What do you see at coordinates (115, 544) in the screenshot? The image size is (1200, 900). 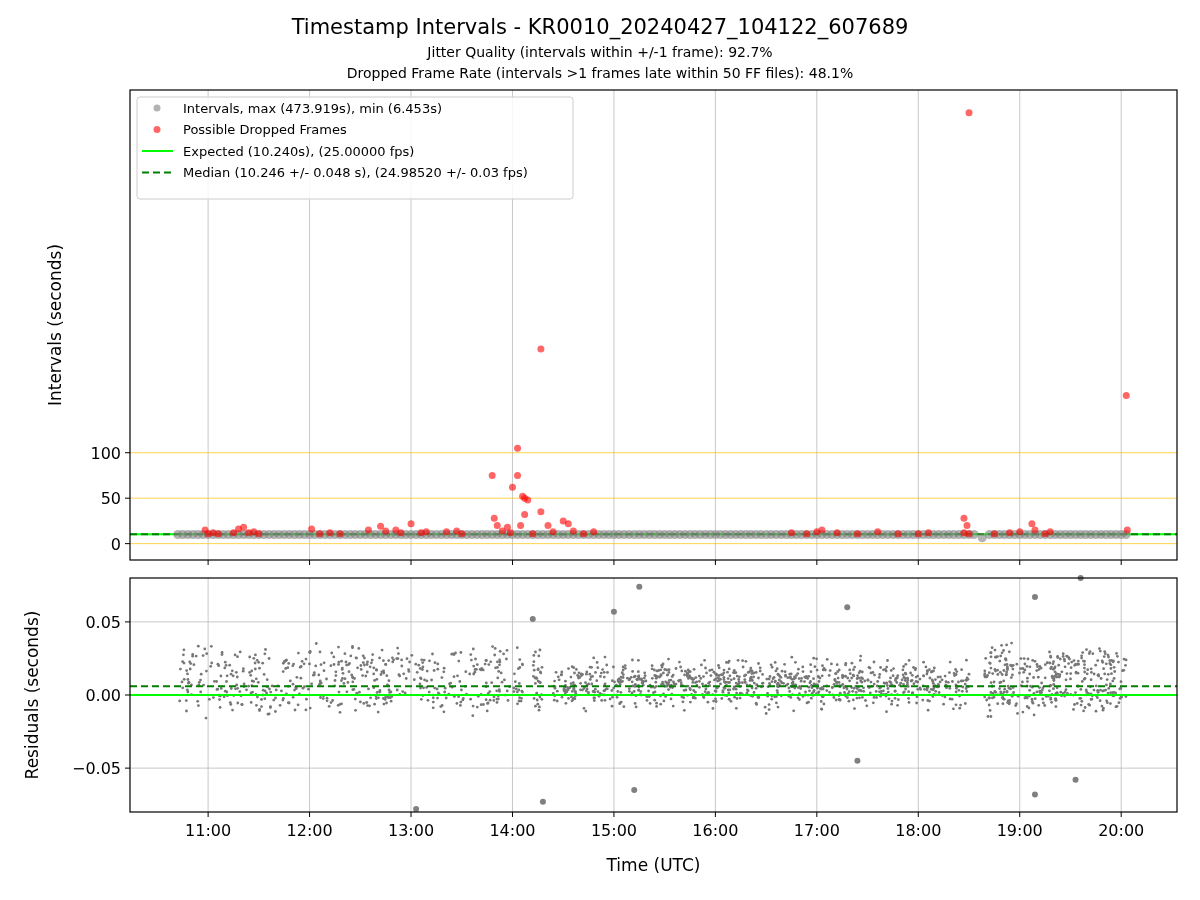 I see `y-tick-label: 0` at bounding box center [115, 544].